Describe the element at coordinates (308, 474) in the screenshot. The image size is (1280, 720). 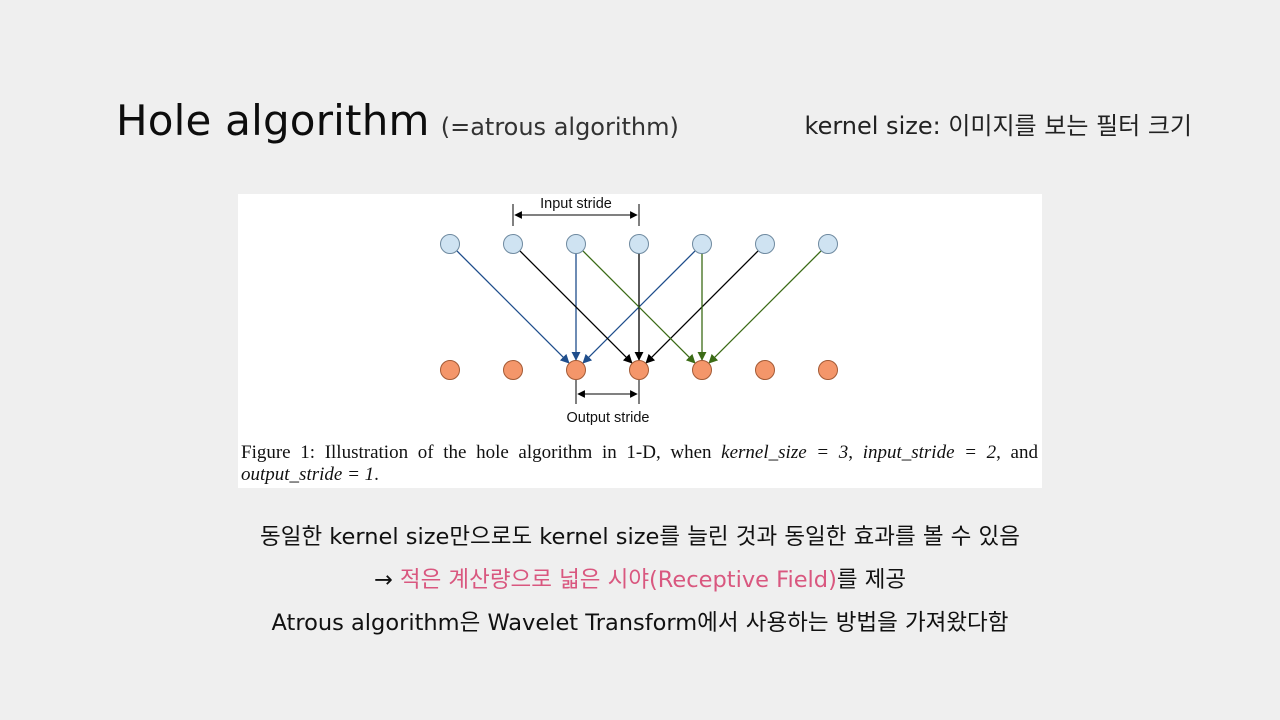
I see `caption-output-stride: output_stride = 1` at that location.